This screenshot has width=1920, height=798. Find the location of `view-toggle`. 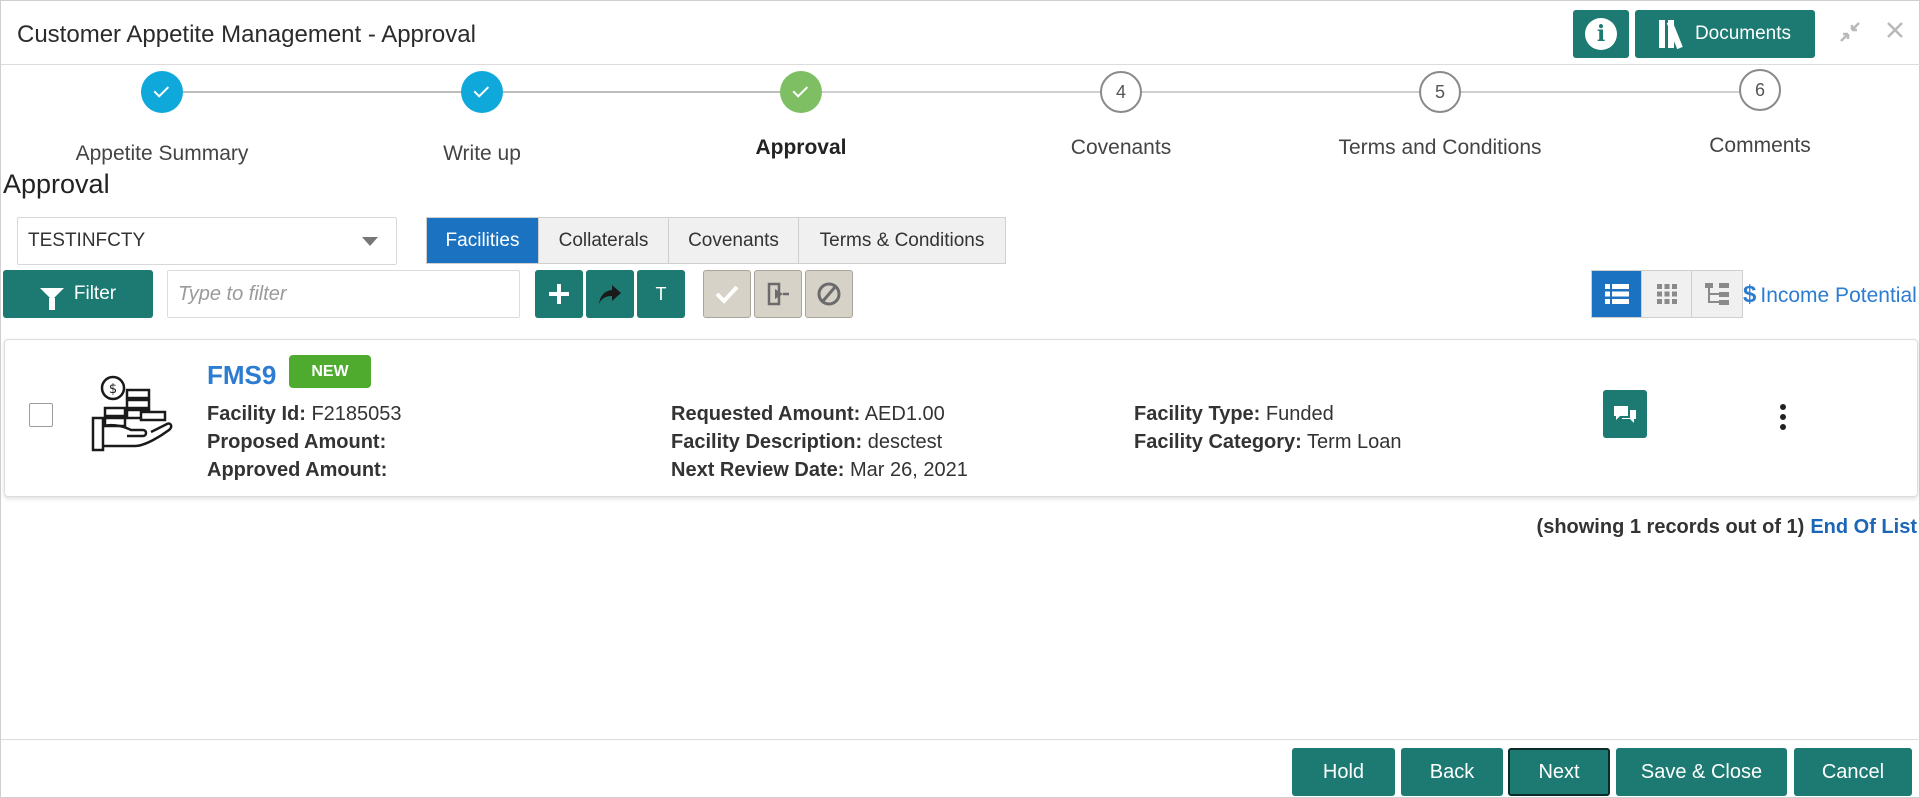

view-toggle is located at coordinates (1667, 294).